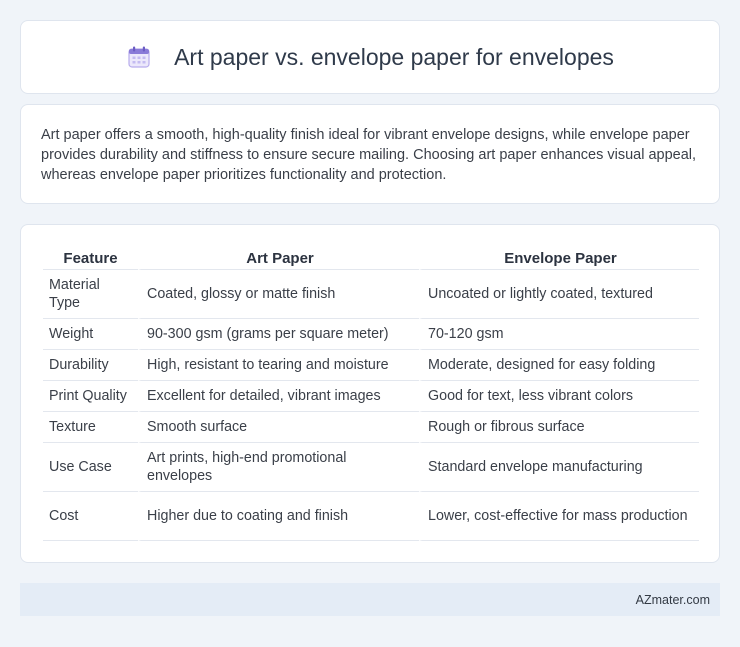  What do you see at coordinates (278, 256) in the screenshot?
I see `header-art-paper: Art Paper` at bounding box center [278, 256].